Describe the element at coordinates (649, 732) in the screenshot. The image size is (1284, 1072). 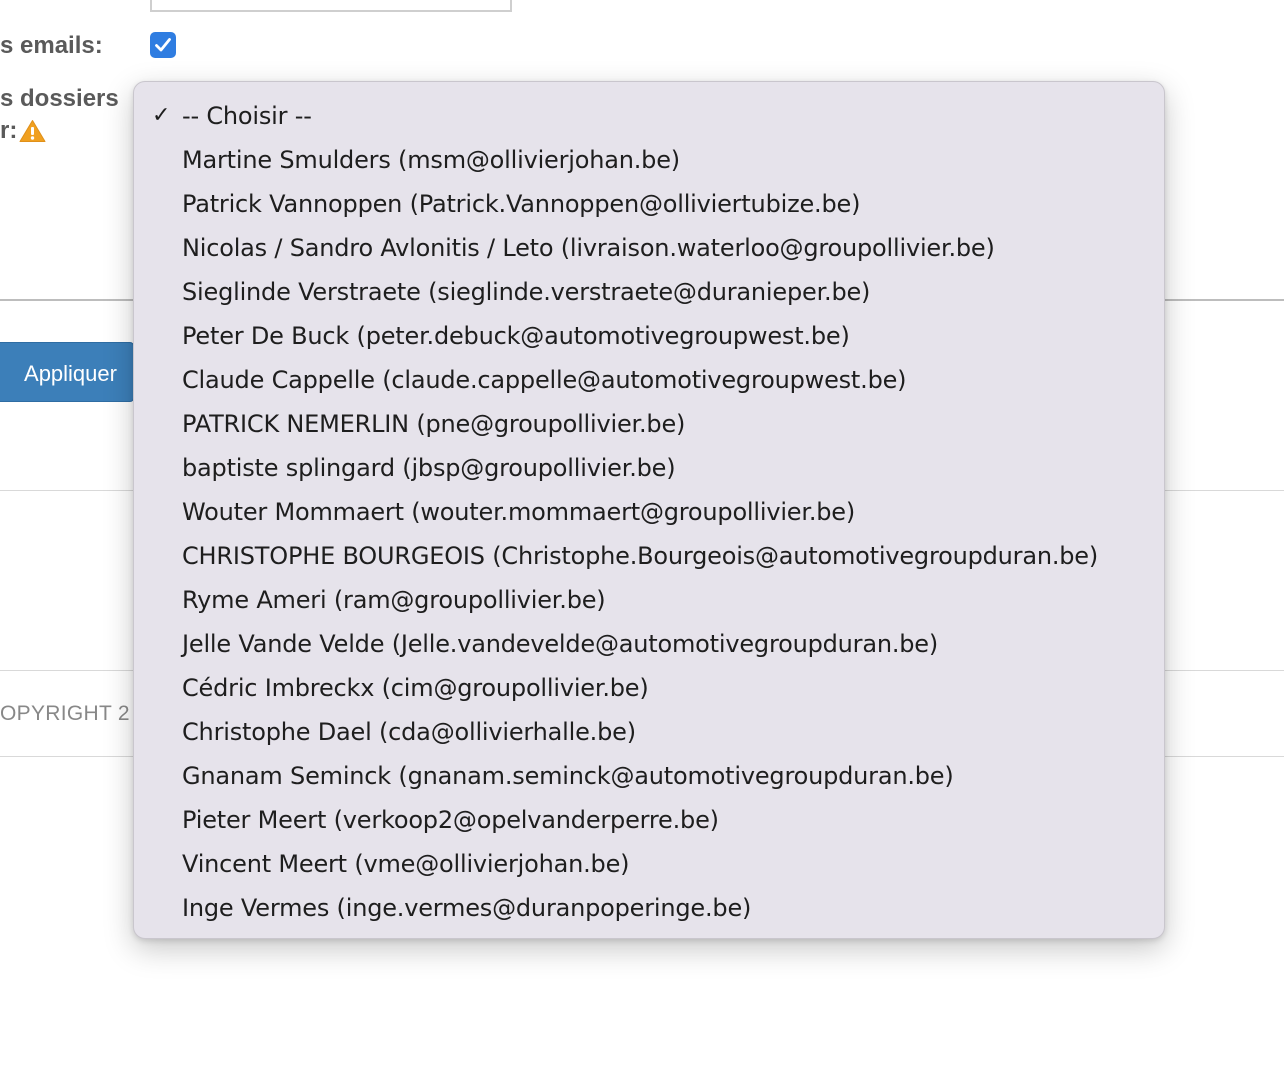
I see `dropdown-option: Christophe Dael (cda@ollivierhalle.be)` at that location.